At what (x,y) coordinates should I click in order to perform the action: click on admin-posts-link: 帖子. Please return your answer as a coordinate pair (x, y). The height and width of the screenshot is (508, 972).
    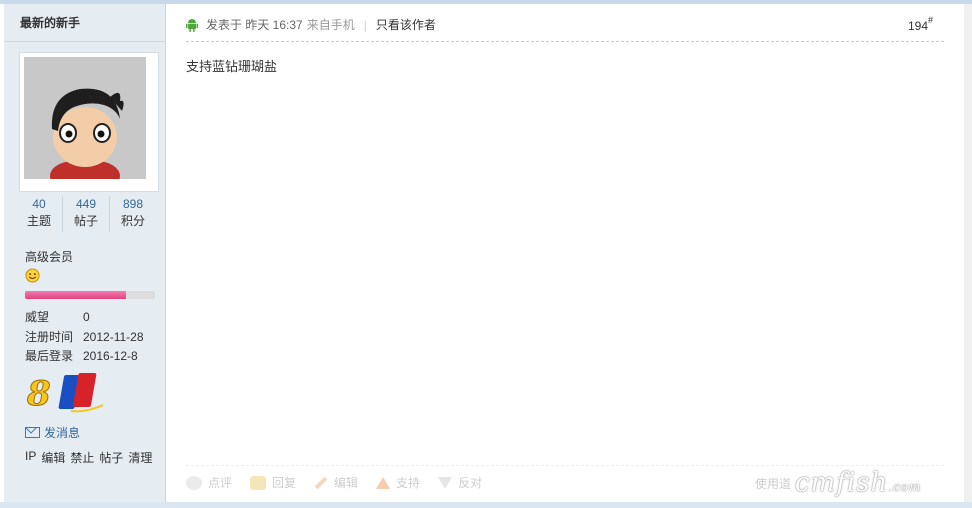
    Looking at the image, I should click on (111, 457).